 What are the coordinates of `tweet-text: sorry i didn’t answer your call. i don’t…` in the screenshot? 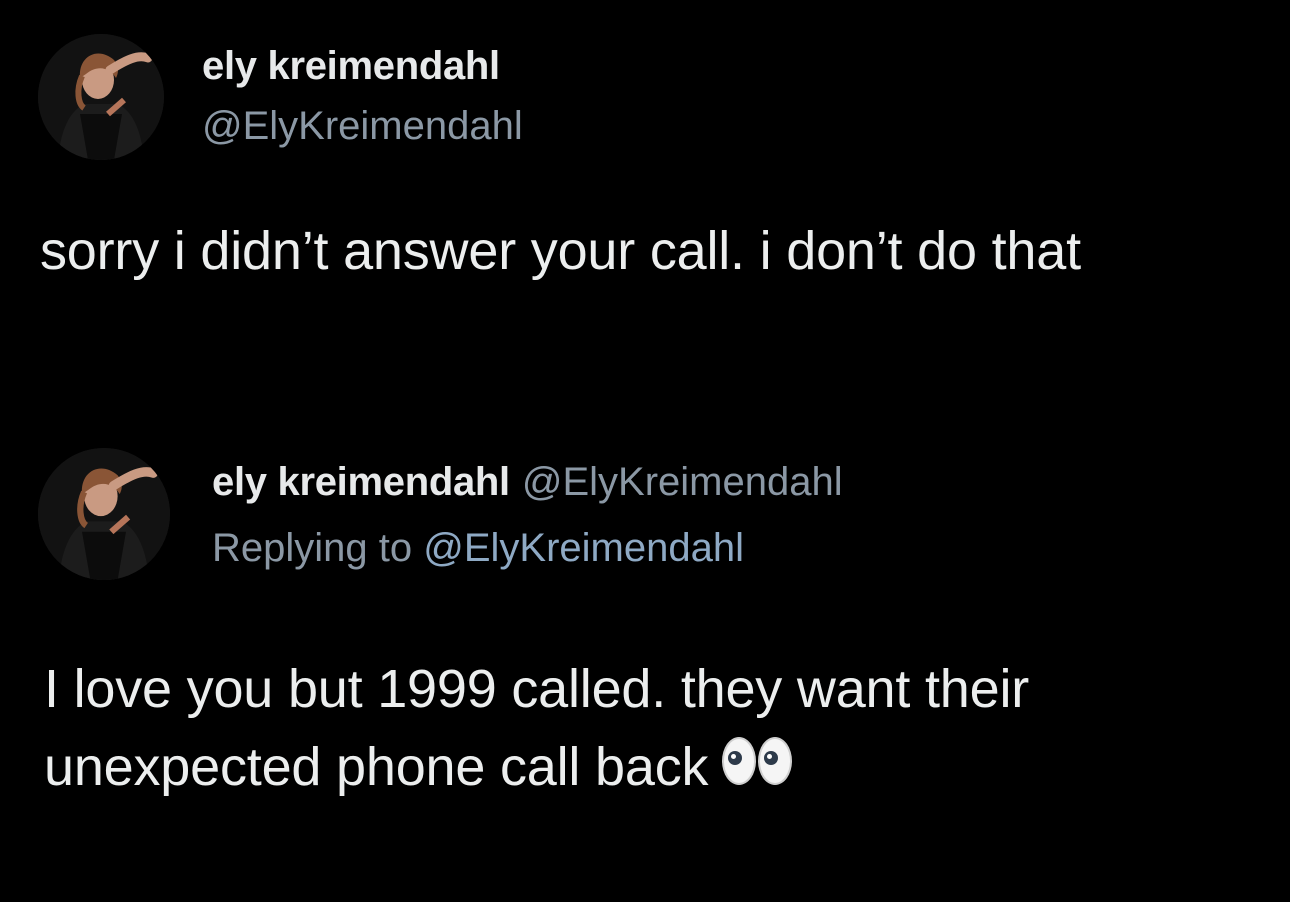 It's located at (560, 251).